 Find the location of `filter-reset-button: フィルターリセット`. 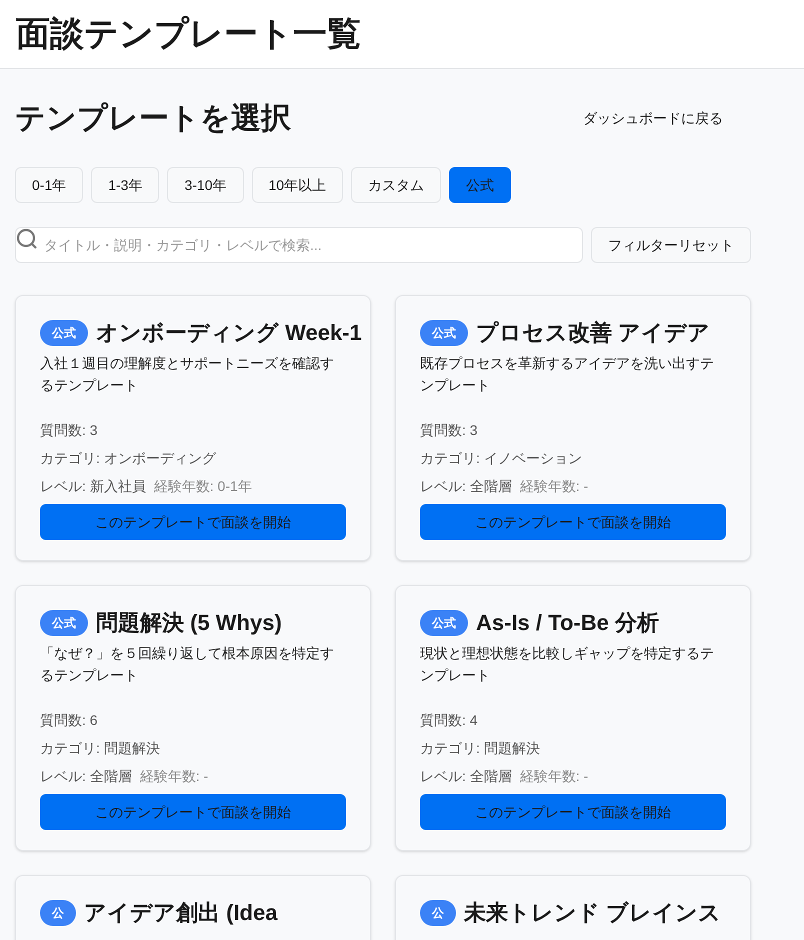

filter-reset-button: フィルターリセット is located at coordinates (671, 245).